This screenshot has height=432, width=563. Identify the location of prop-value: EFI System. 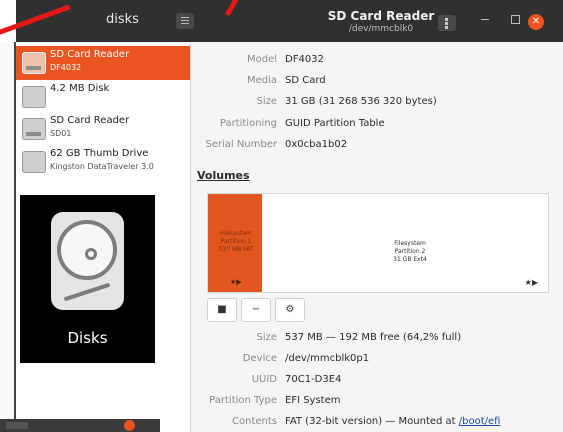
(313, 400).